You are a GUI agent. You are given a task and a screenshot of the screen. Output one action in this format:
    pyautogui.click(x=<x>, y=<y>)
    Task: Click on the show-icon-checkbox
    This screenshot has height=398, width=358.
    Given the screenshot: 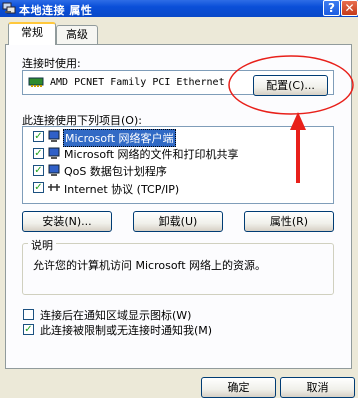 What is the action you would take?
    pyautogui.click(x=28, y=314)
    